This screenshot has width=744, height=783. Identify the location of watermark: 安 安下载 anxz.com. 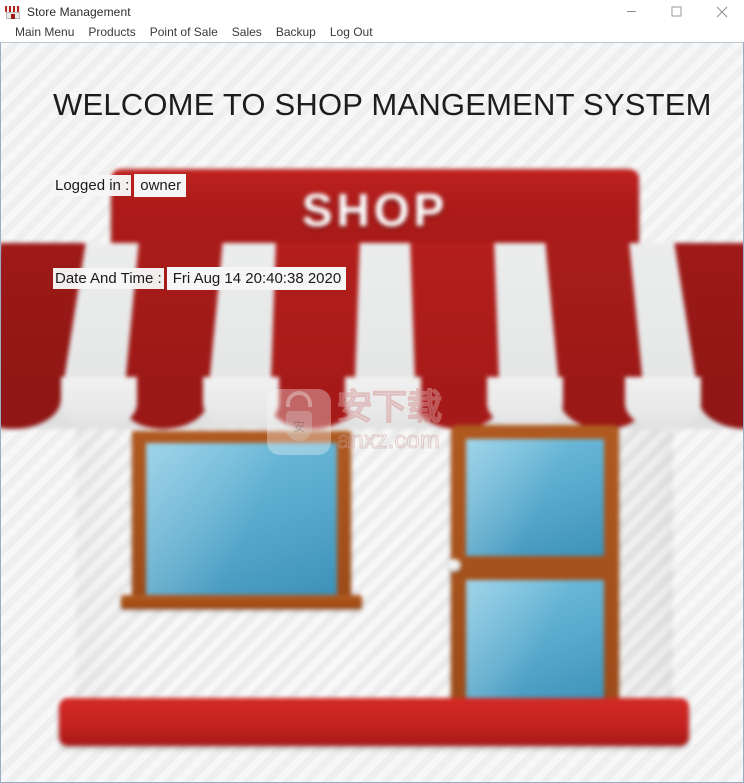
(367, 433).